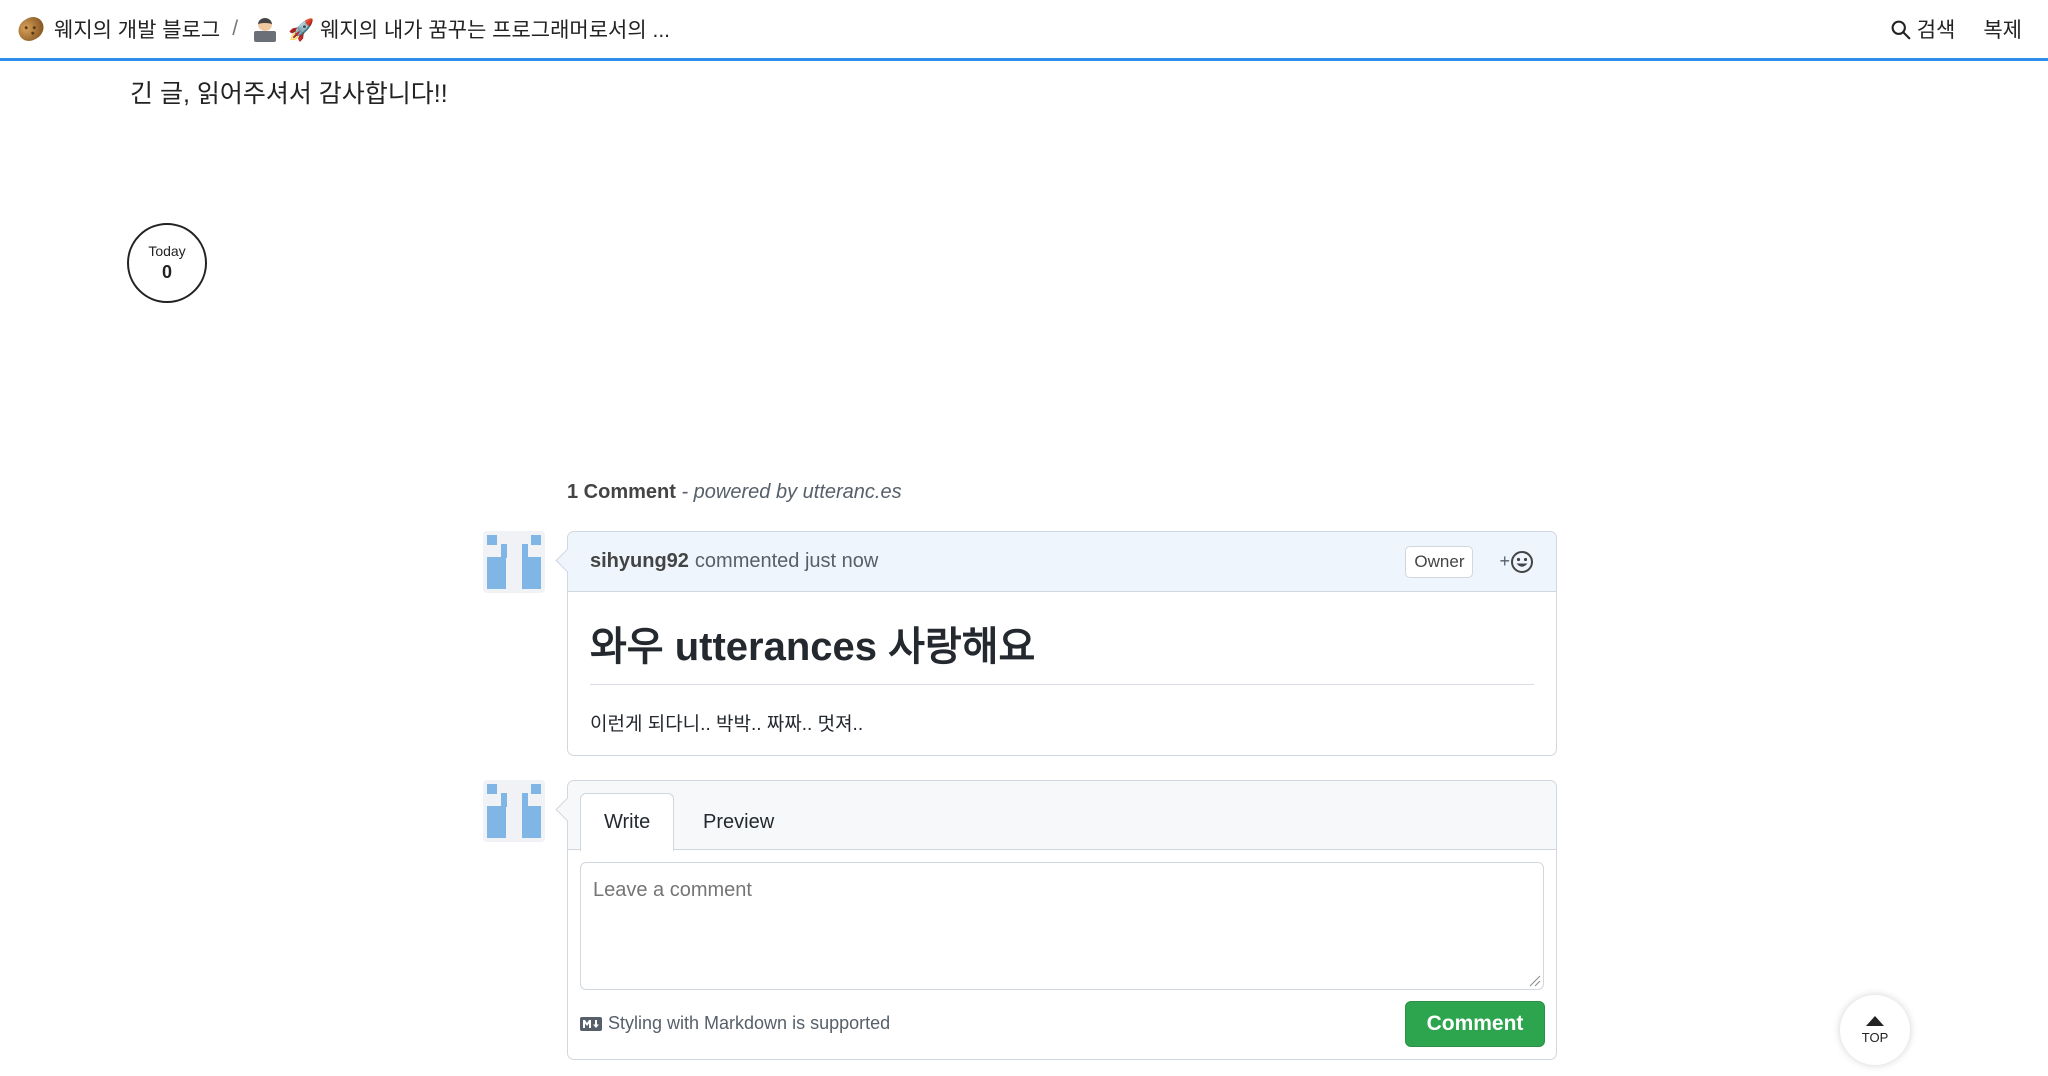  I want to click on comments-count-header: 1 Comment - powered by utteranc.es, so click(734, 492).